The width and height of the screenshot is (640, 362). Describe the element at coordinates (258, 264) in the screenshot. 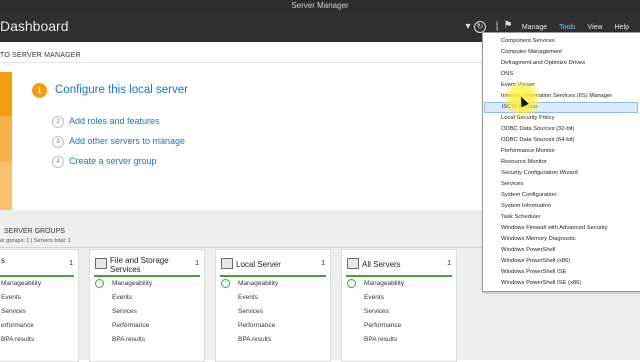

I see `tile-title: Local Server` at that location.